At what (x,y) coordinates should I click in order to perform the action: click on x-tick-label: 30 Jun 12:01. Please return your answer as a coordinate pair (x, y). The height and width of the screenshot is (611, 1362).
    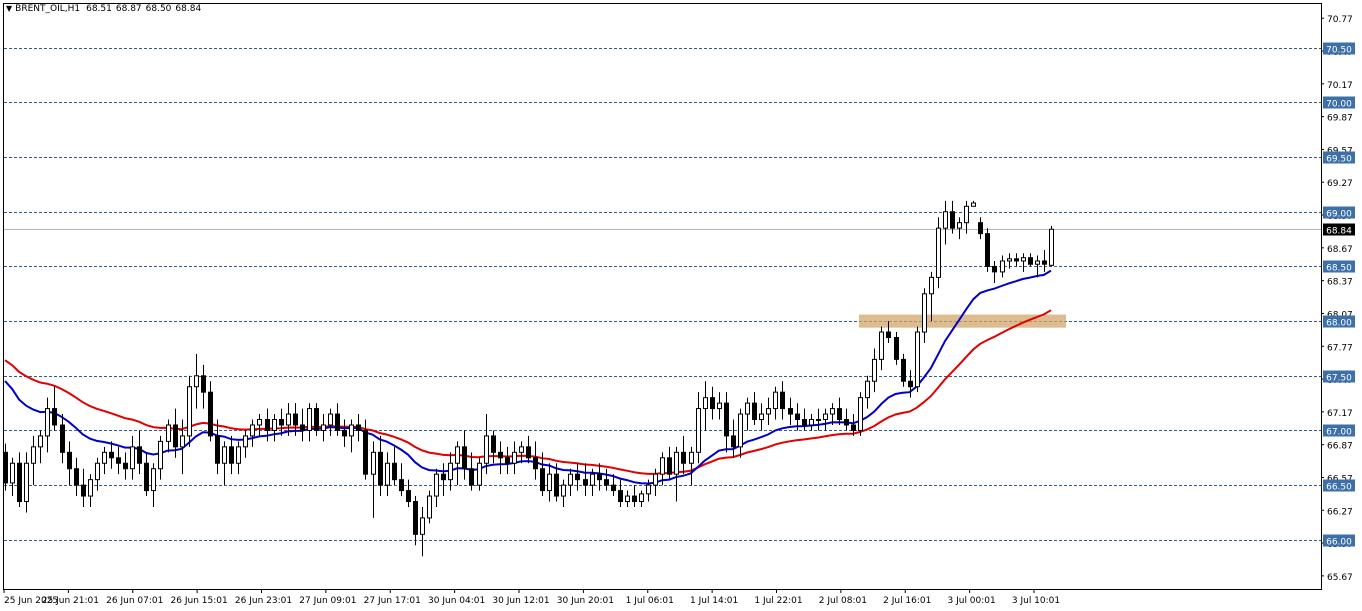
    Looking at the image, I should click on (520, 601).